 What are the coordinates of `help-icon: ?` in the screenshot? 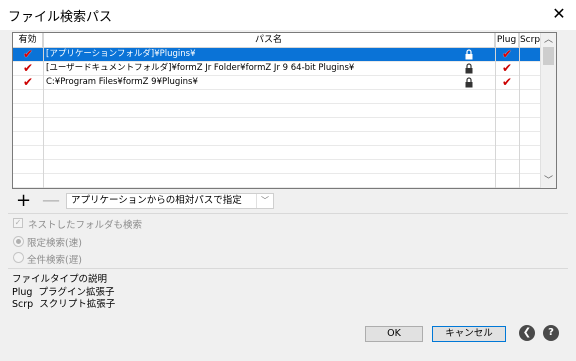 It's located at (551, 333).